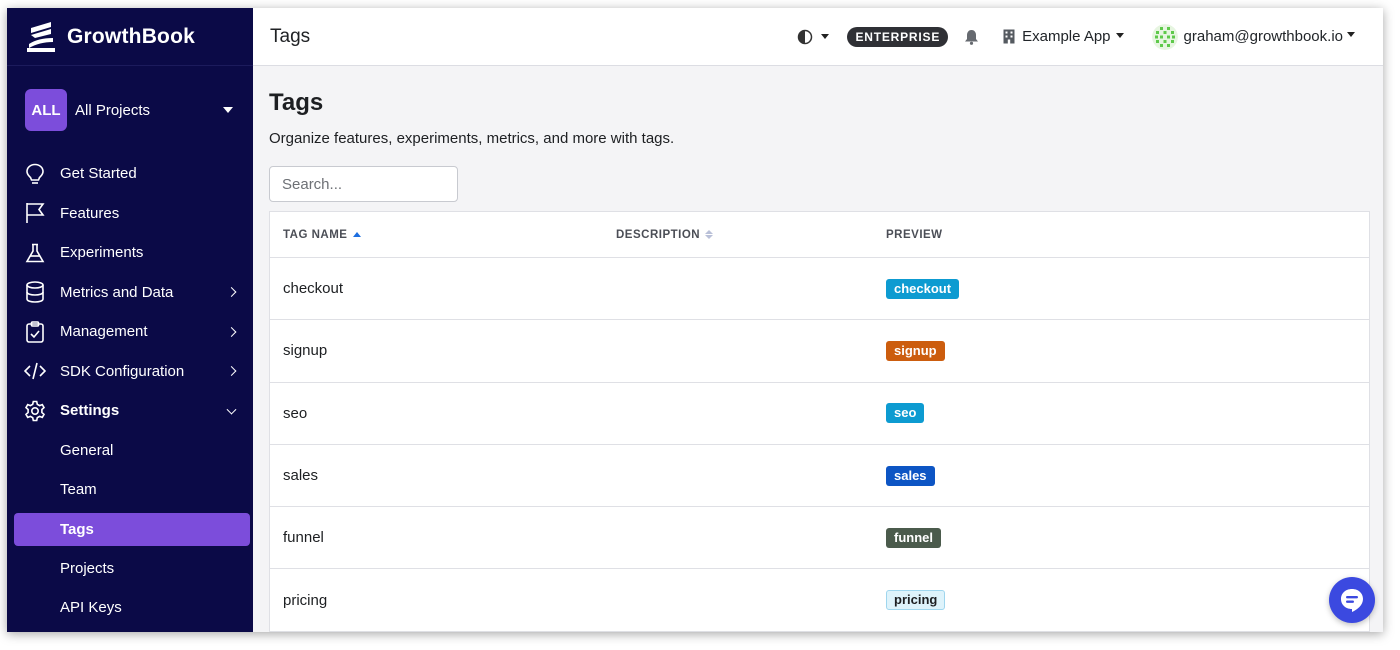 Image resolution: width=1400 pixels, height=650 pixels. I want to click on sidebar-item-label: Metrics and Data, so click(117, 292).